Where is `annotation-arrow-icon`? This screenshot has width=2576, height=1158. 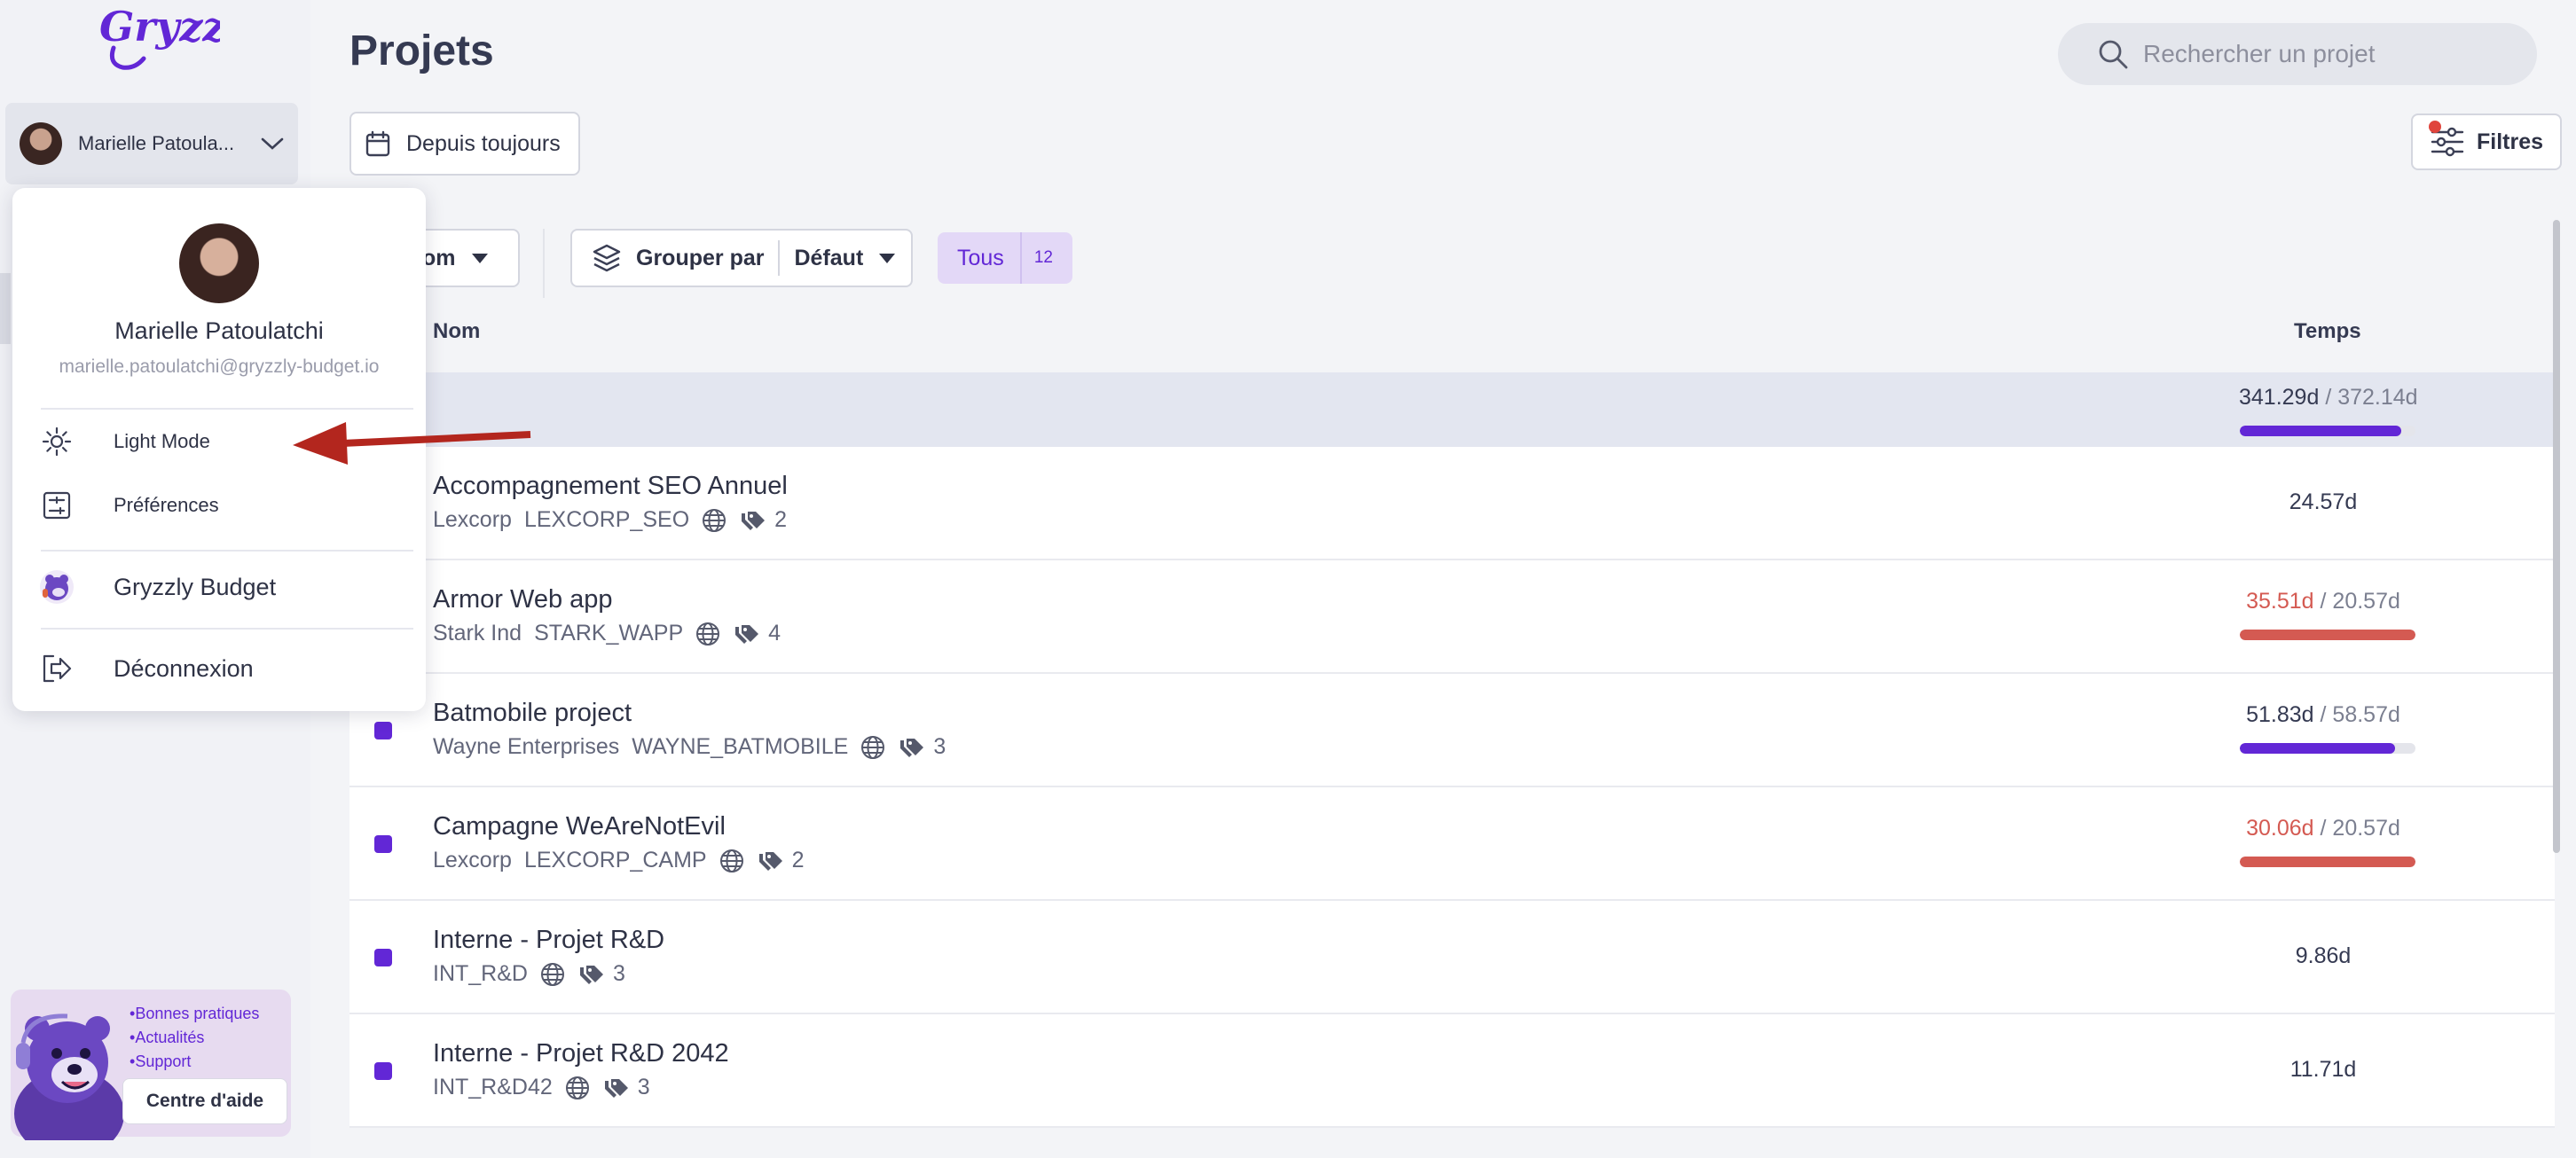
annotation-arrow-icon is located at coordinates (412, 443).